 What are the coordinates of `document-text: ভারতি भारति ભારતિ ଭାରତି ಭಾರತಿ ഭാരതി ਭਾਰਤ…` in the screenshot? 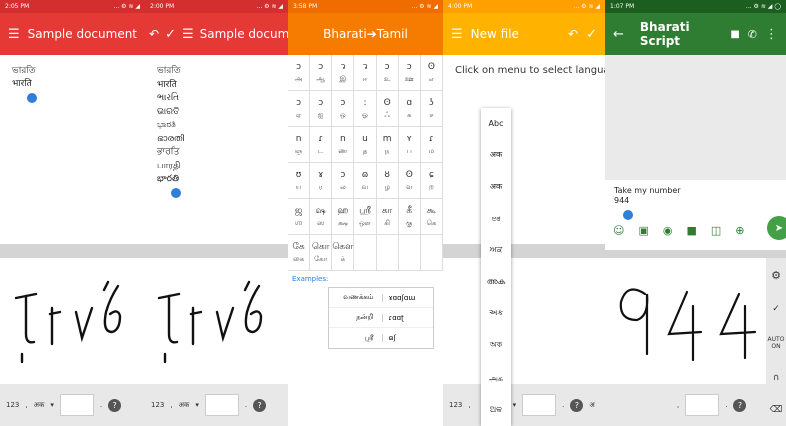 It's located at (216, 121).